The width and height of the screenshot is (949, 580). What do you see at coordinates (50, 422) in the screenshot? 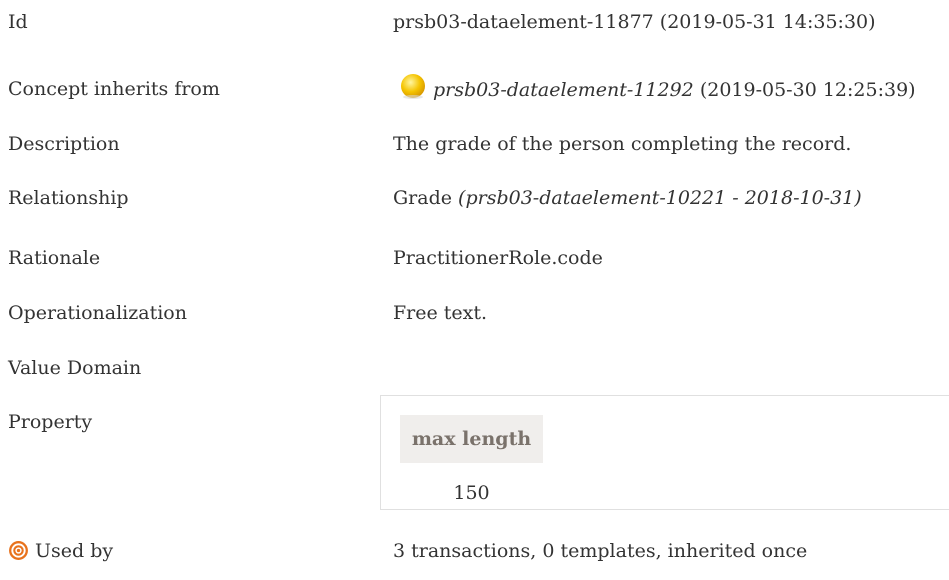
I see `property-label: Property` at bounding box center [50, 422].